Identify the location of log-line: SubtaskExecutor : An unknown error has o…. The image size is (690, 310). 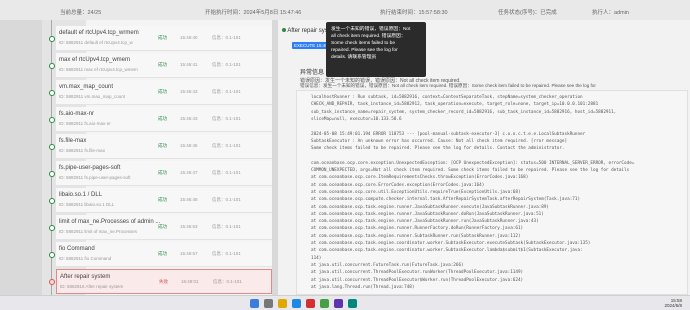
(439, 141).